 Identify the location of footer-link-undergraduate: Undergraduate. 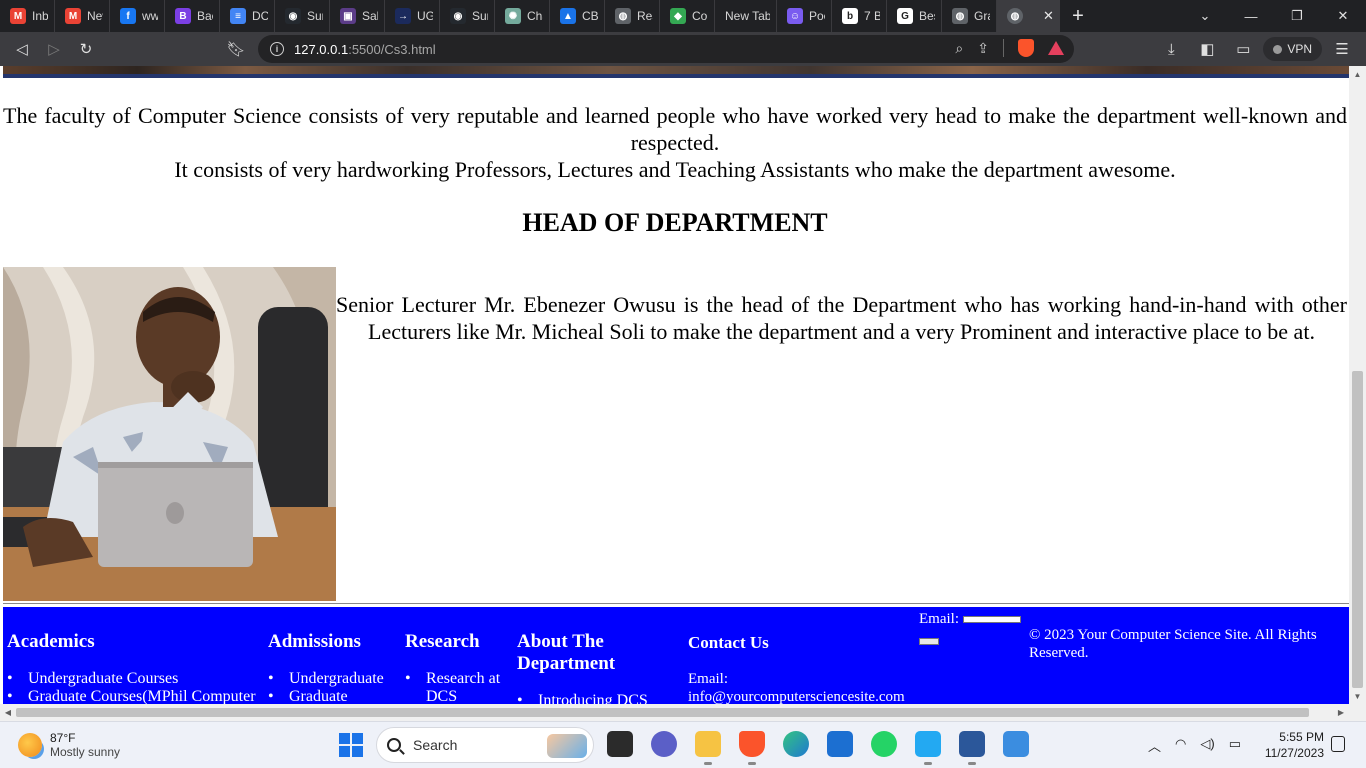
(333, 679).